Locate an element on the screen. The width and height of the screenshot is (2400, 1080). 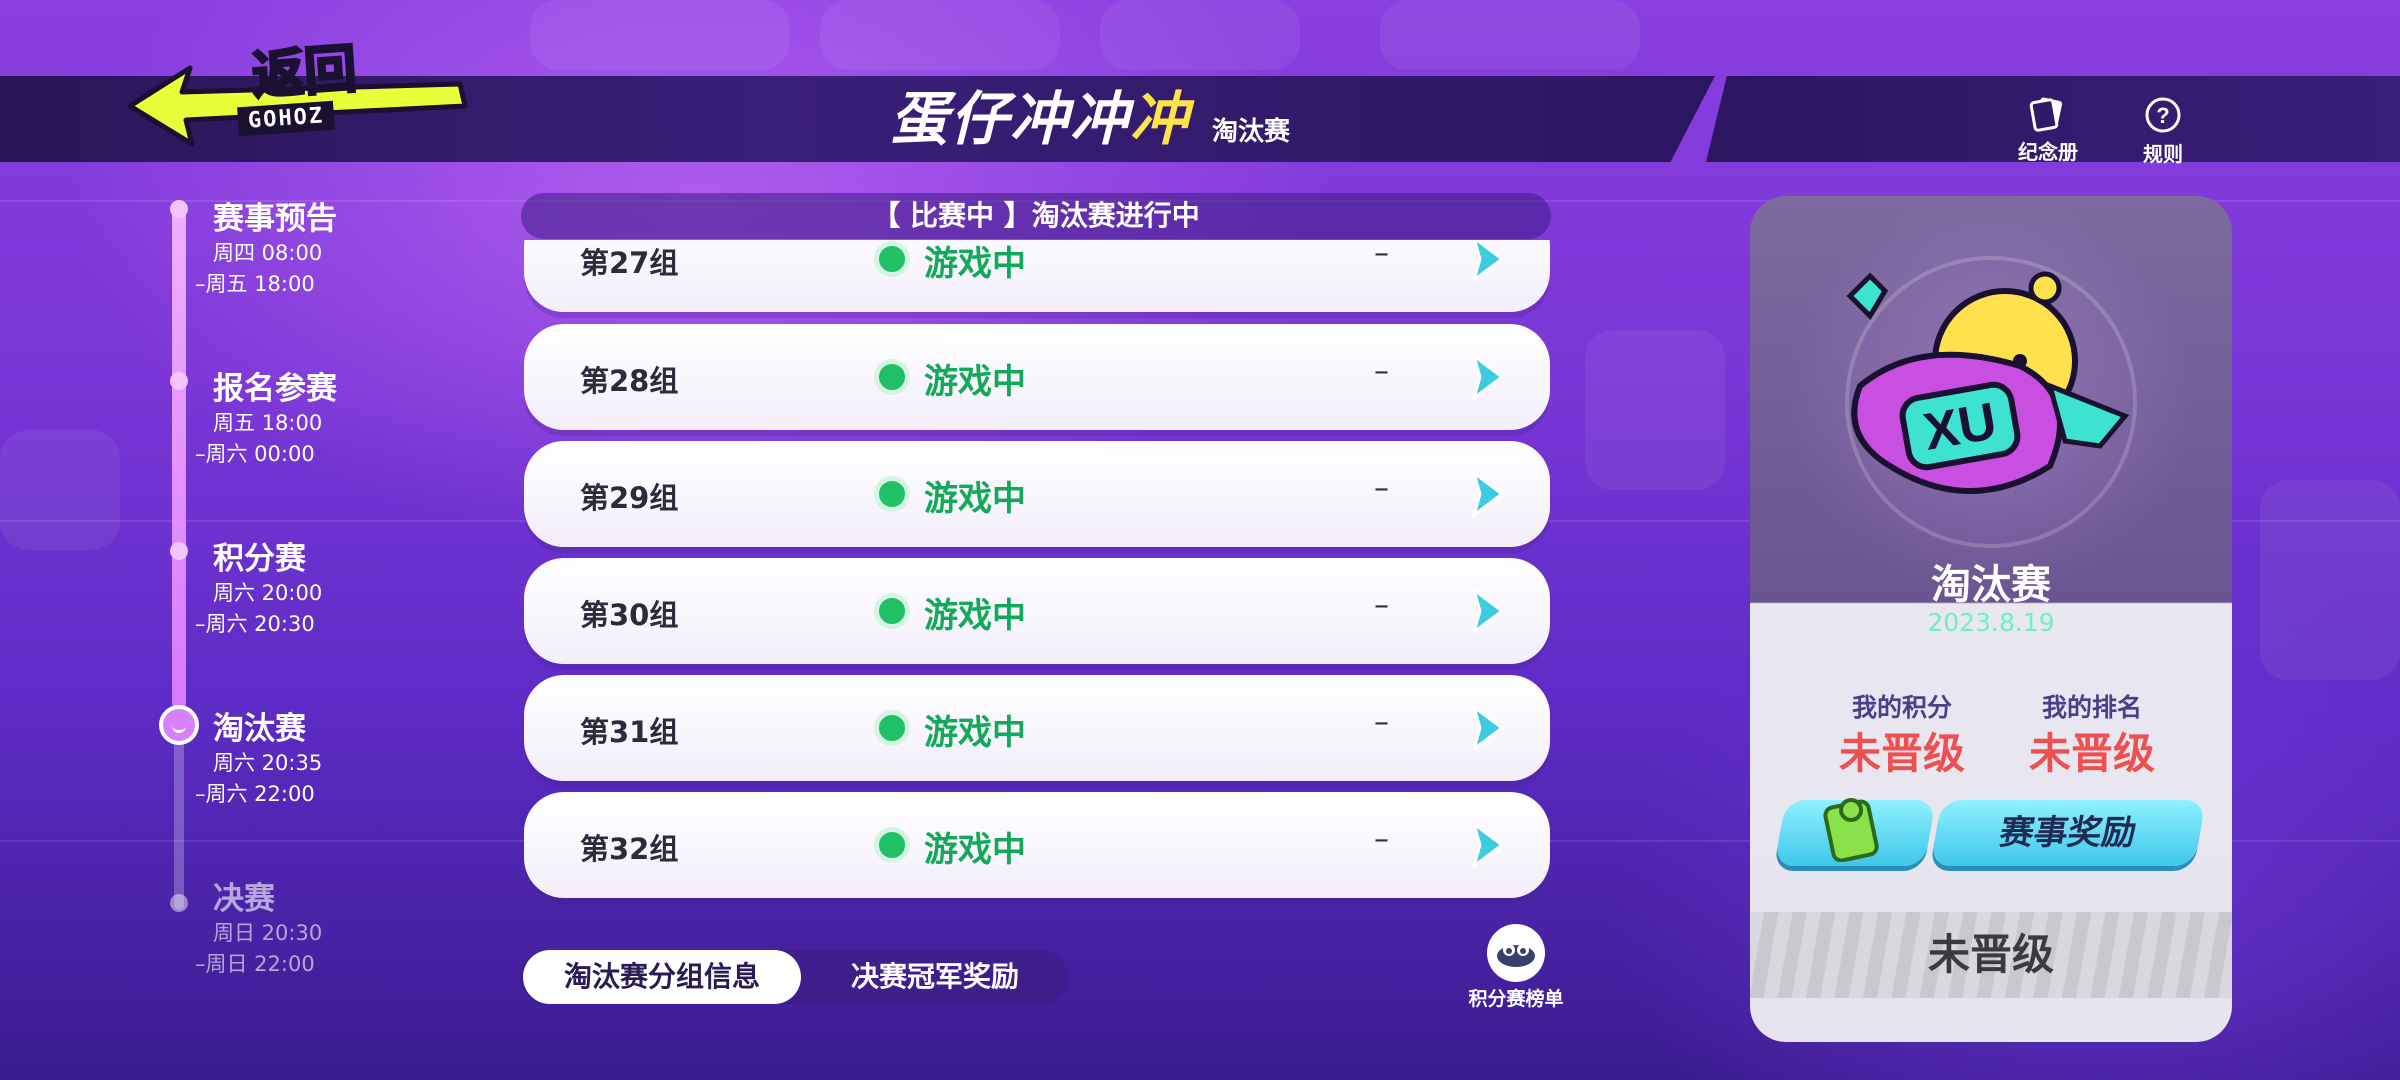
title-accent: 冲 is located at coordinates (1160, 119).